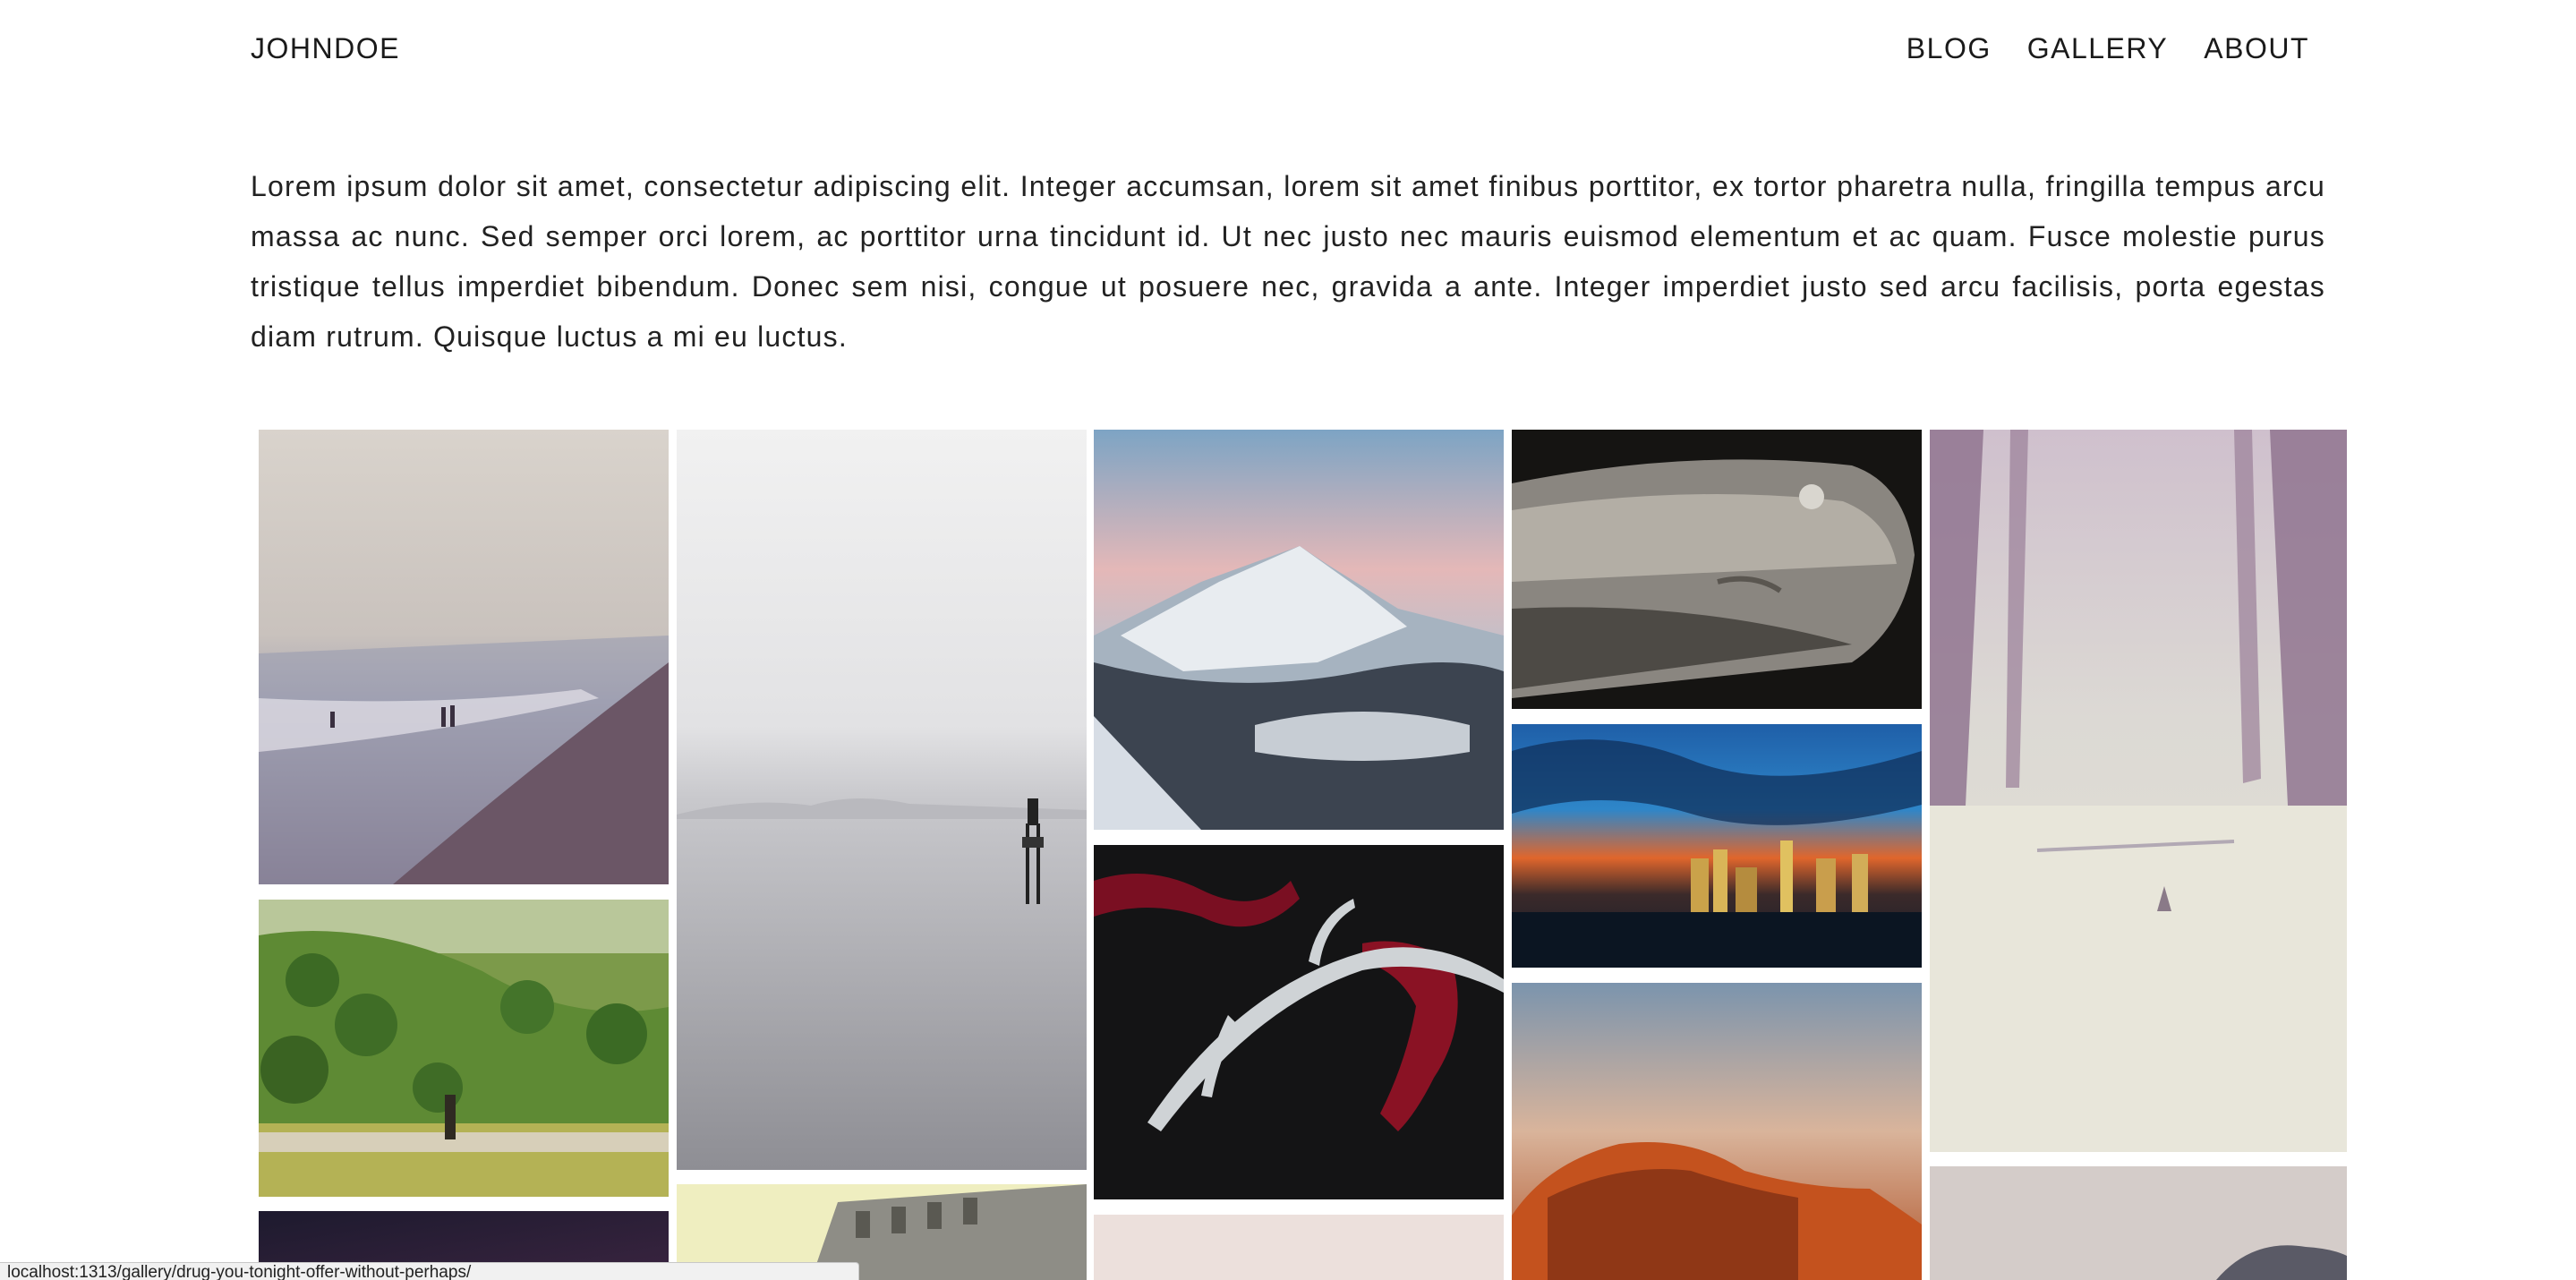 This screenshot has width=2576, height=1280. What do you see at coordinates (1717, 569) in the screenshot?
I see `gallery-photo-vintage-car` at bounding box center [1717, 569].